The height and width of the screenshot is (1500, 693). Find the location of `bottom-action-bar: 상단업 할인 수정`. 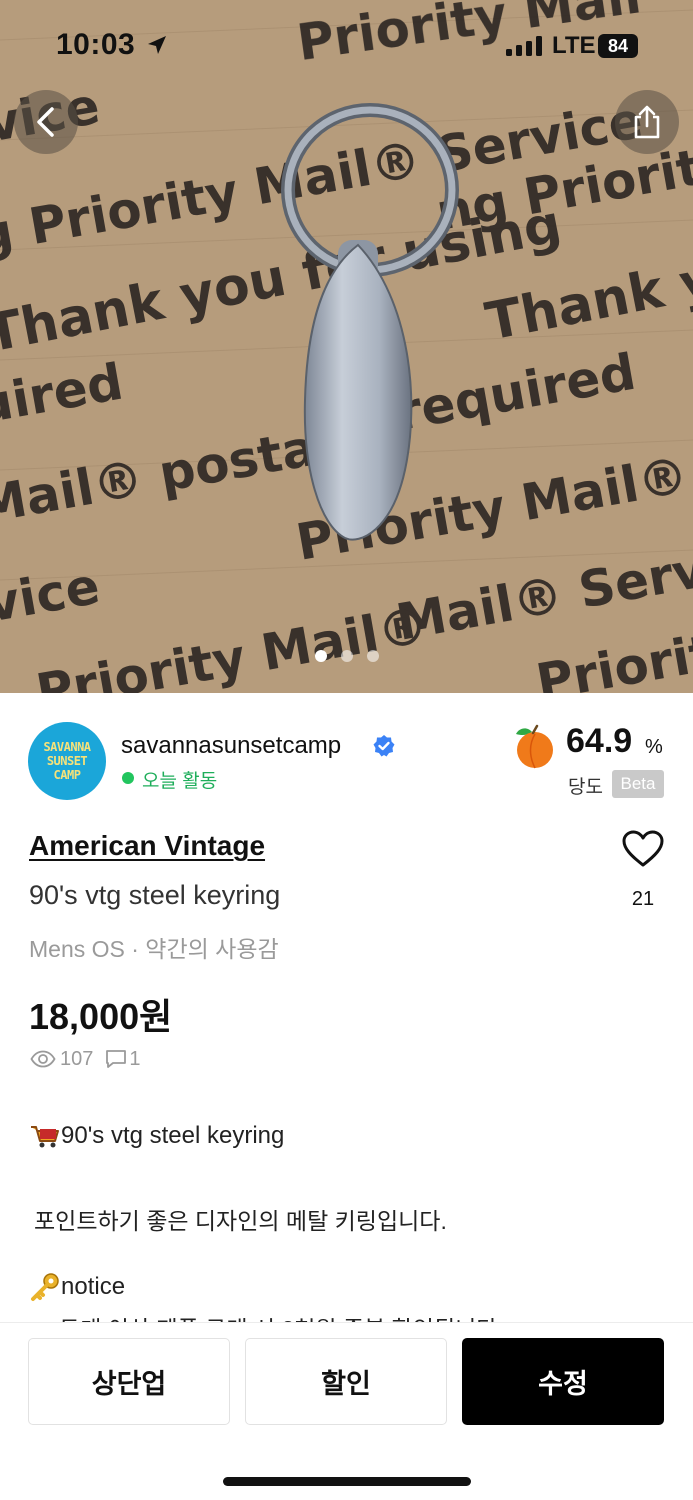

bottom-action-bar: 상단업 할인 수정 is located at coordinates (346, 1411).